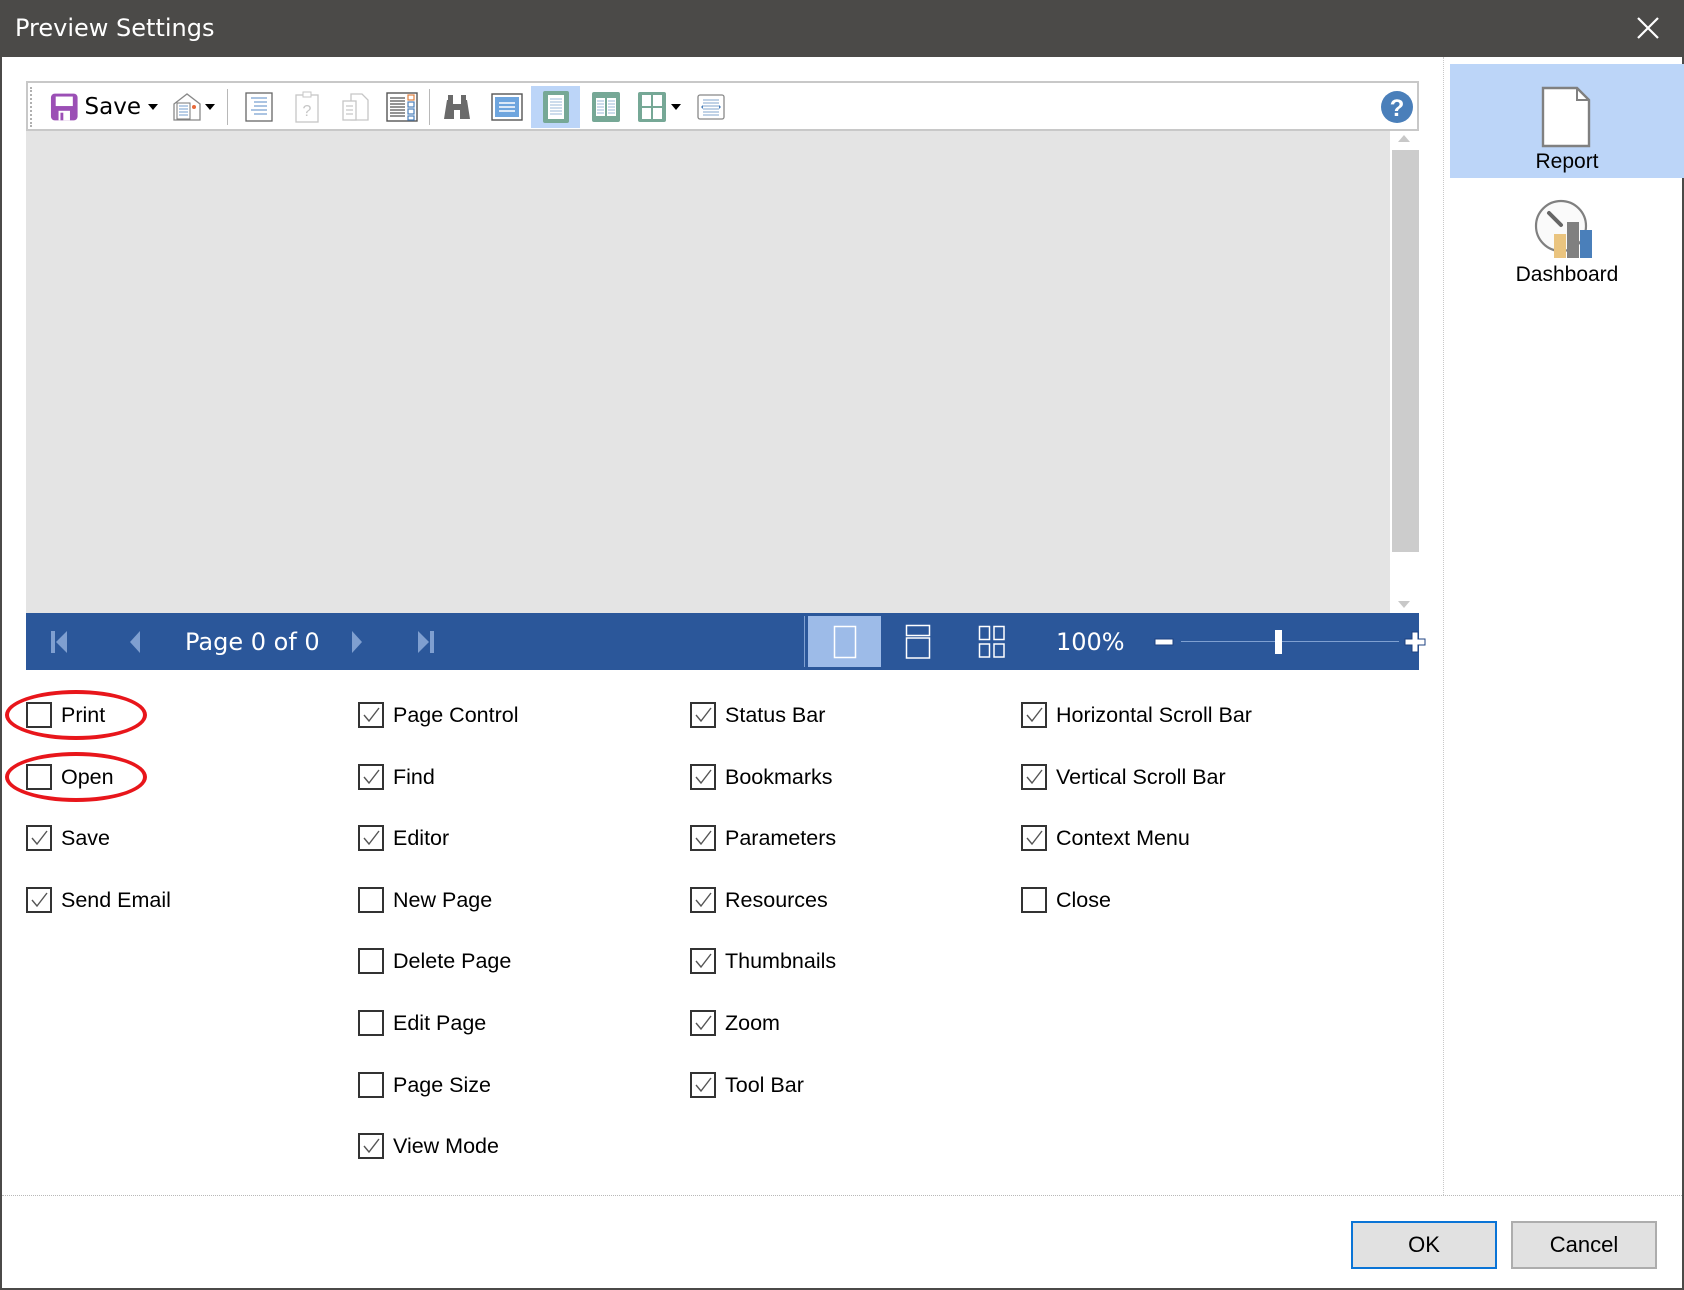 Image resolution: width=1684 pixels, height=1290 pixels. I want to click on ok-button: OK, so click(1424, 1245).